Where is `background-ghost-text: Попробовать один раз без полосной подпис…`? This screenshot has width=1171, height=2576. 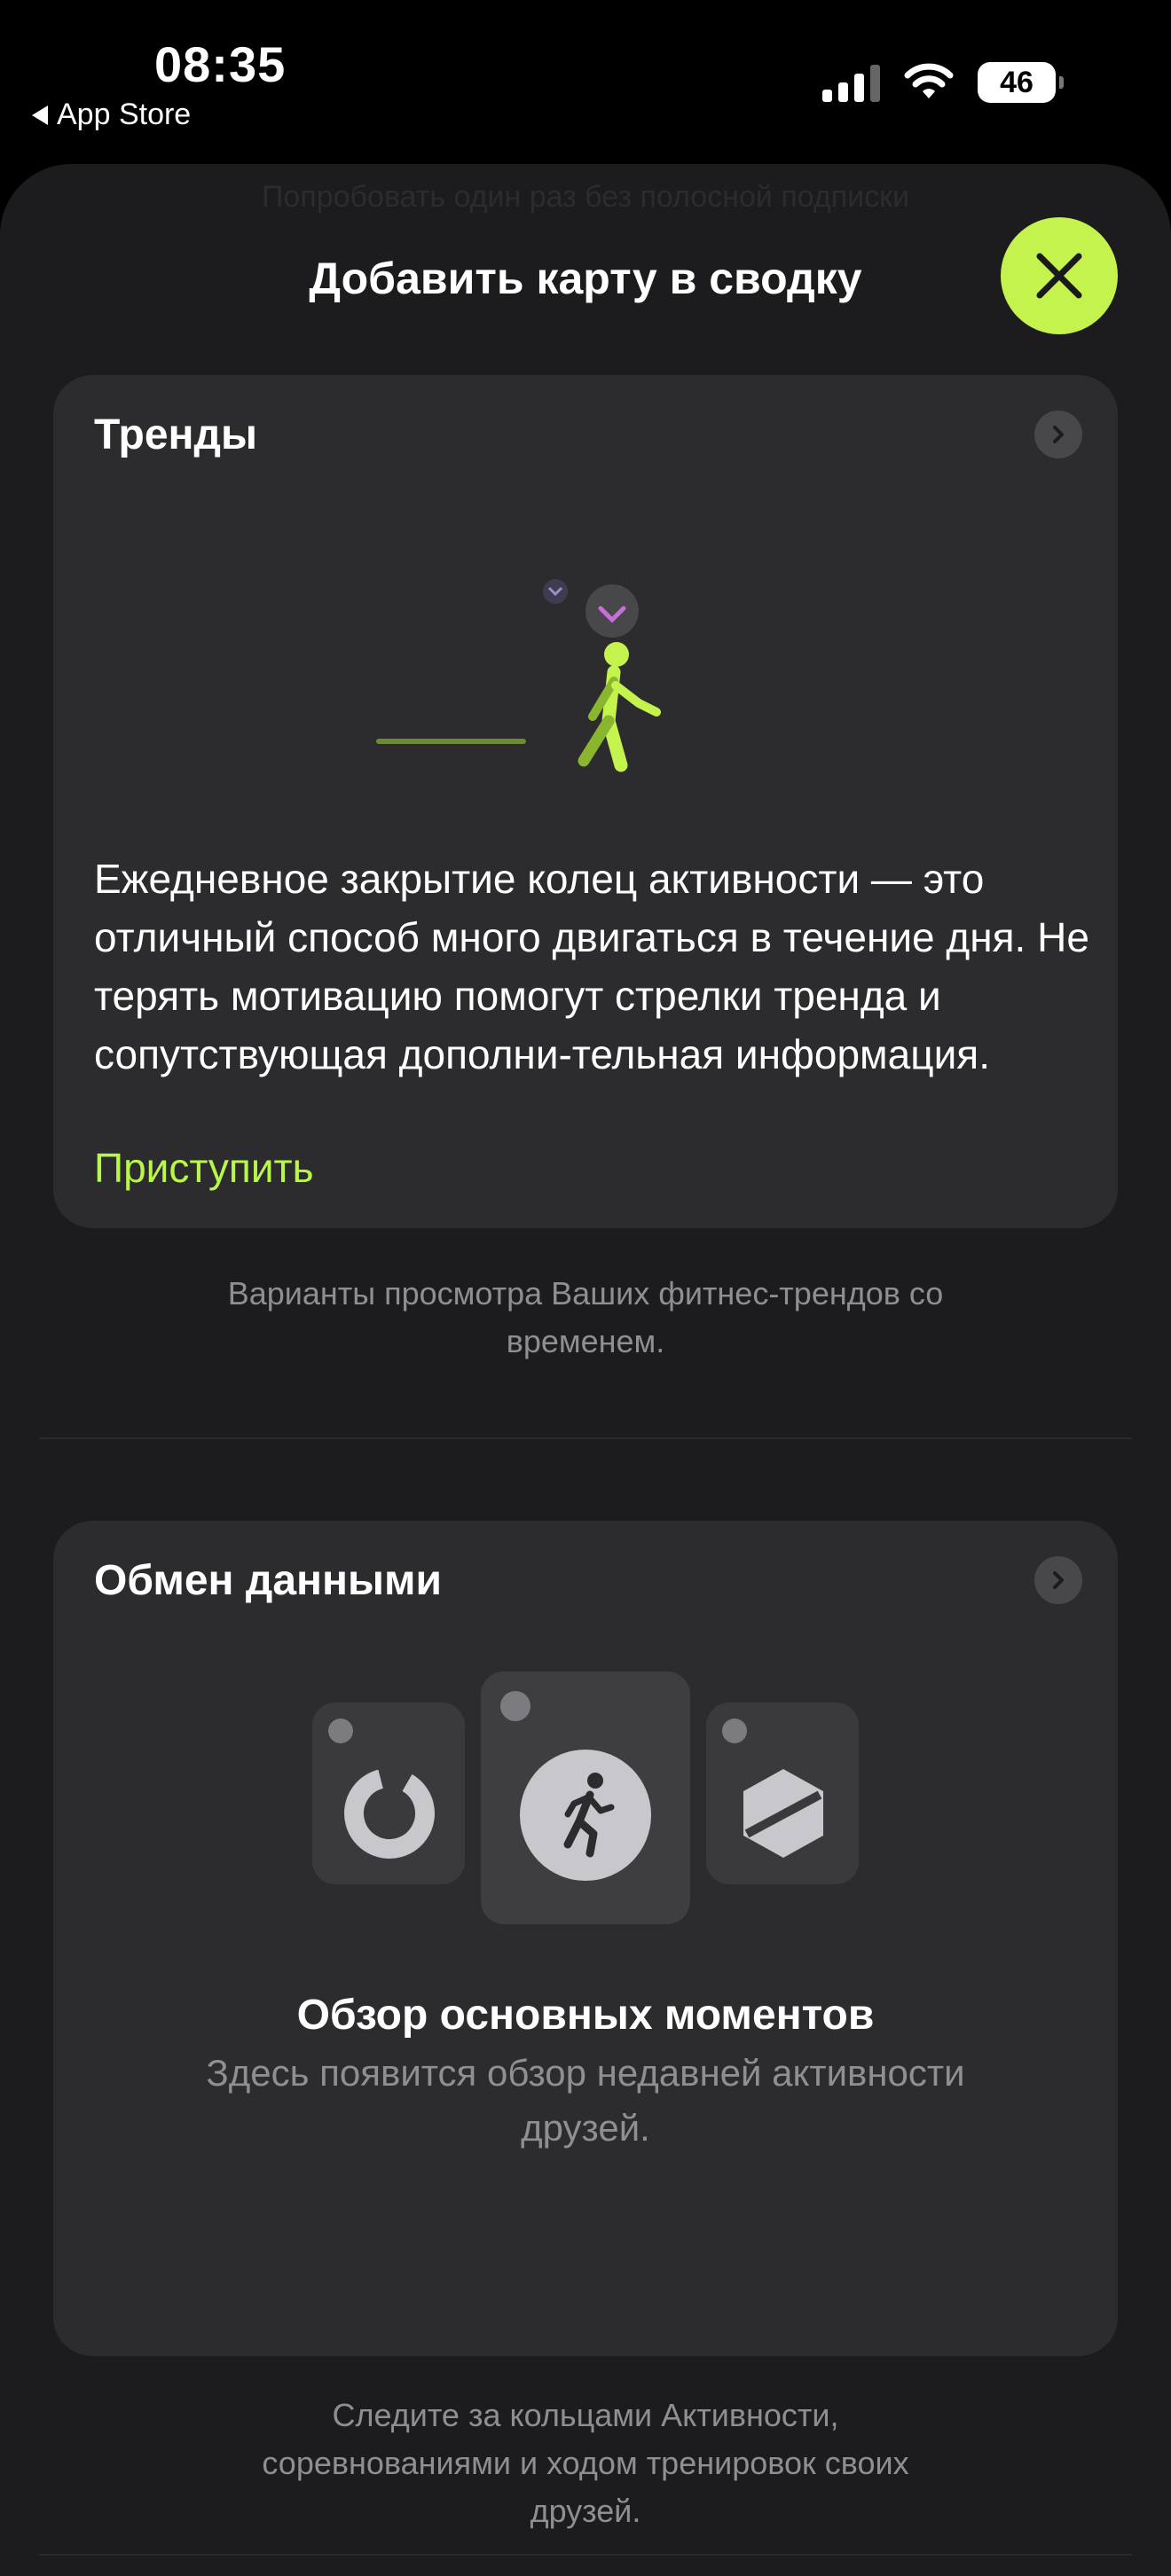 background-ghost-text: Попробовать один раз без полосной подпис… is located at coordinates (586, 197).